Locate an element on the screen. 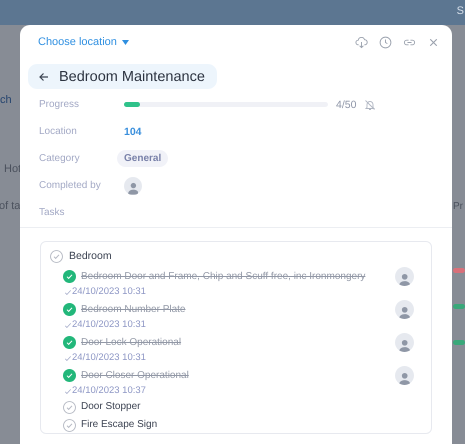  background-text: S is located at coordinates (460, 11).